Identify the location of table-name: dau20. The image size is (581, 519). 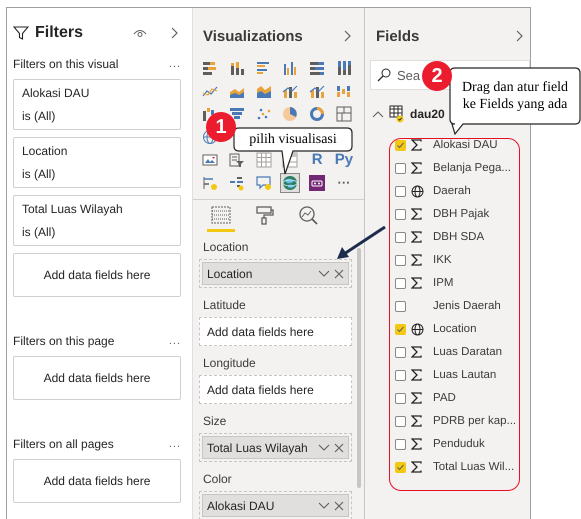
(427, 114).